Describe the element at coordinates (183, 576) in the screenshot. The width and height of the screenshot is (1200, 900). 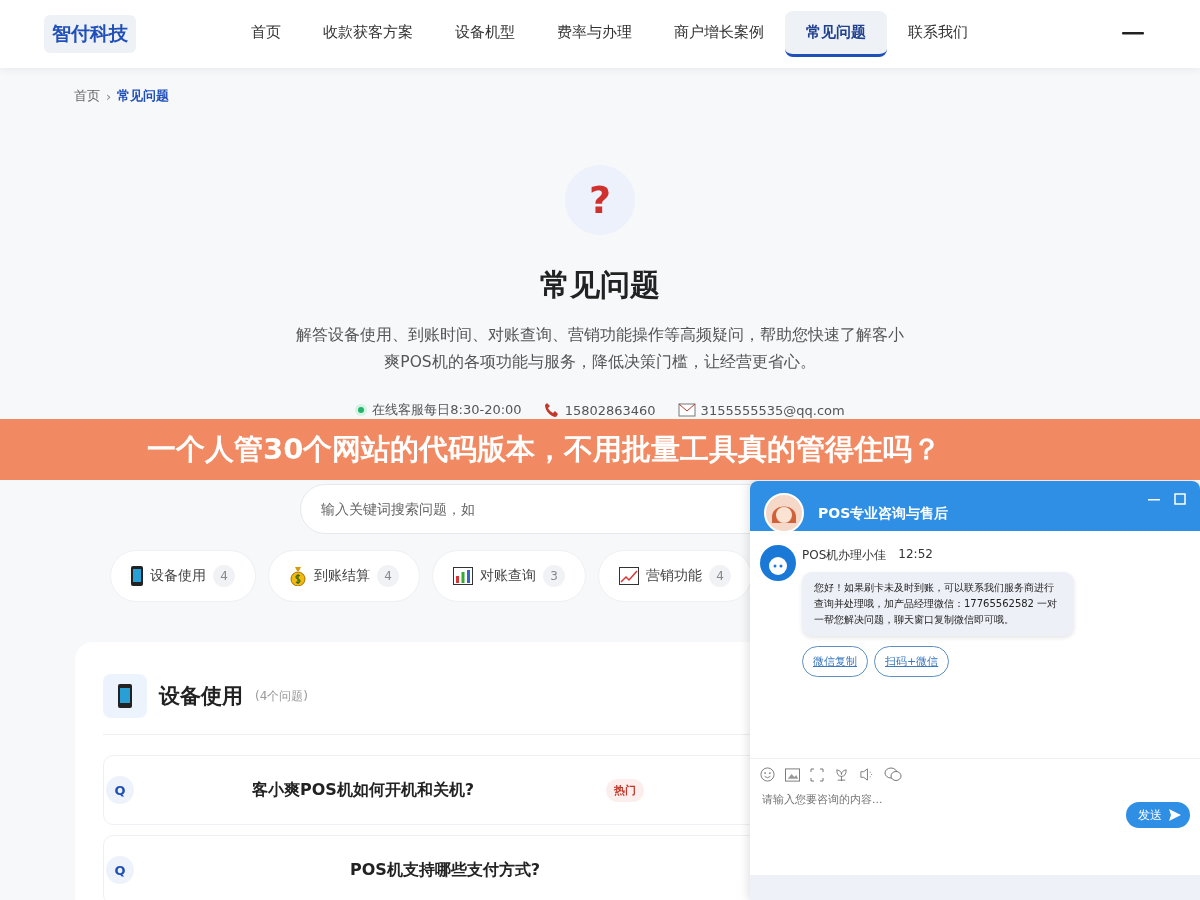
I see `category-tab: 设备使用 4` at that location.